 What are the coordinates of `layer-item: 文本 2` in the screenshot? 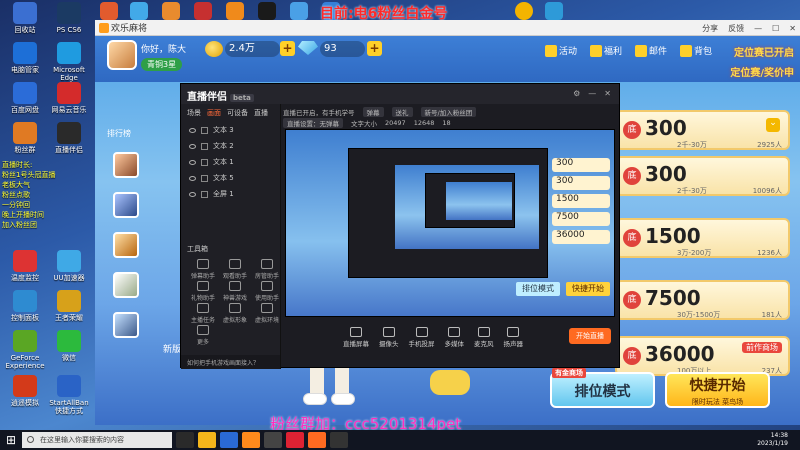 It's located at (230, 146).